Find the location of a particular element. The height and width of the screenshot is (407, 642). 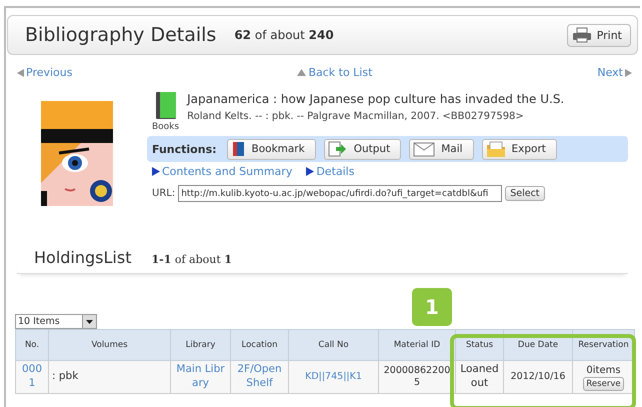

table-cell: 200008622005 is located at coordinates (417, 377).